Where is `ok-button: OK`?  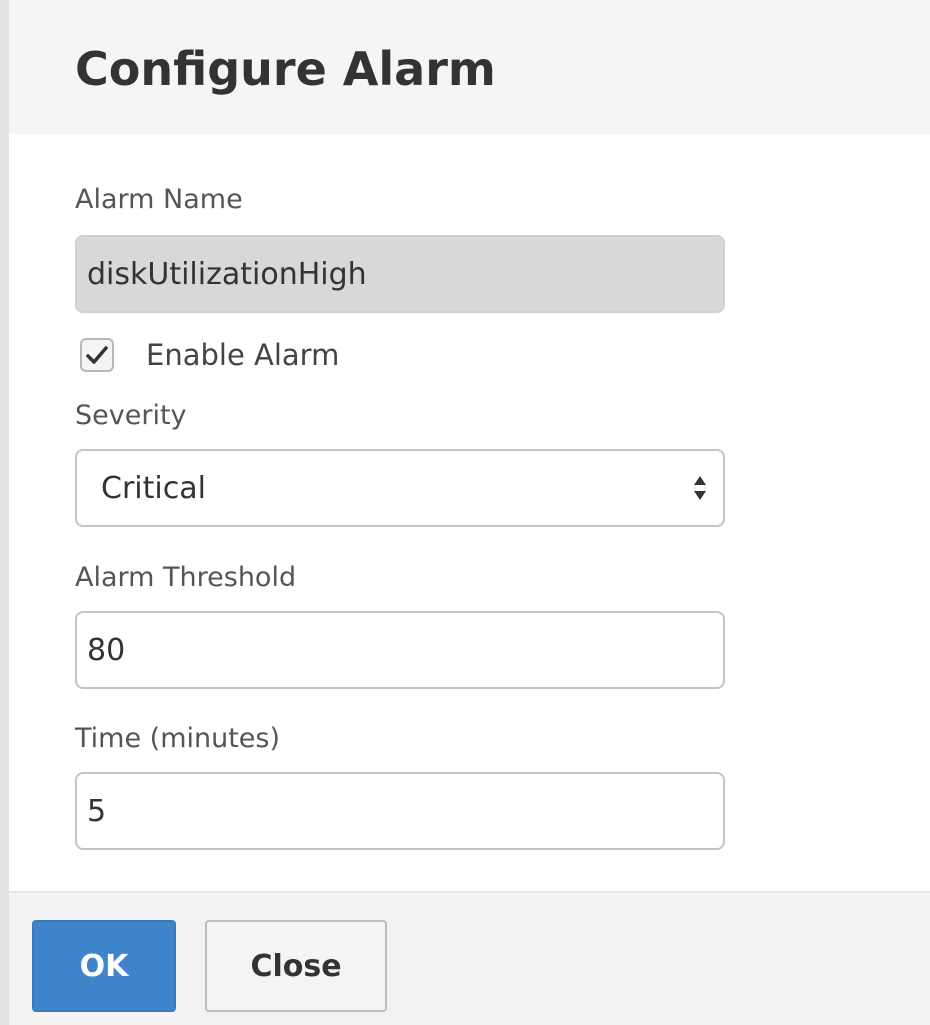
ok-button: OK is located at coordinates (104, 966).